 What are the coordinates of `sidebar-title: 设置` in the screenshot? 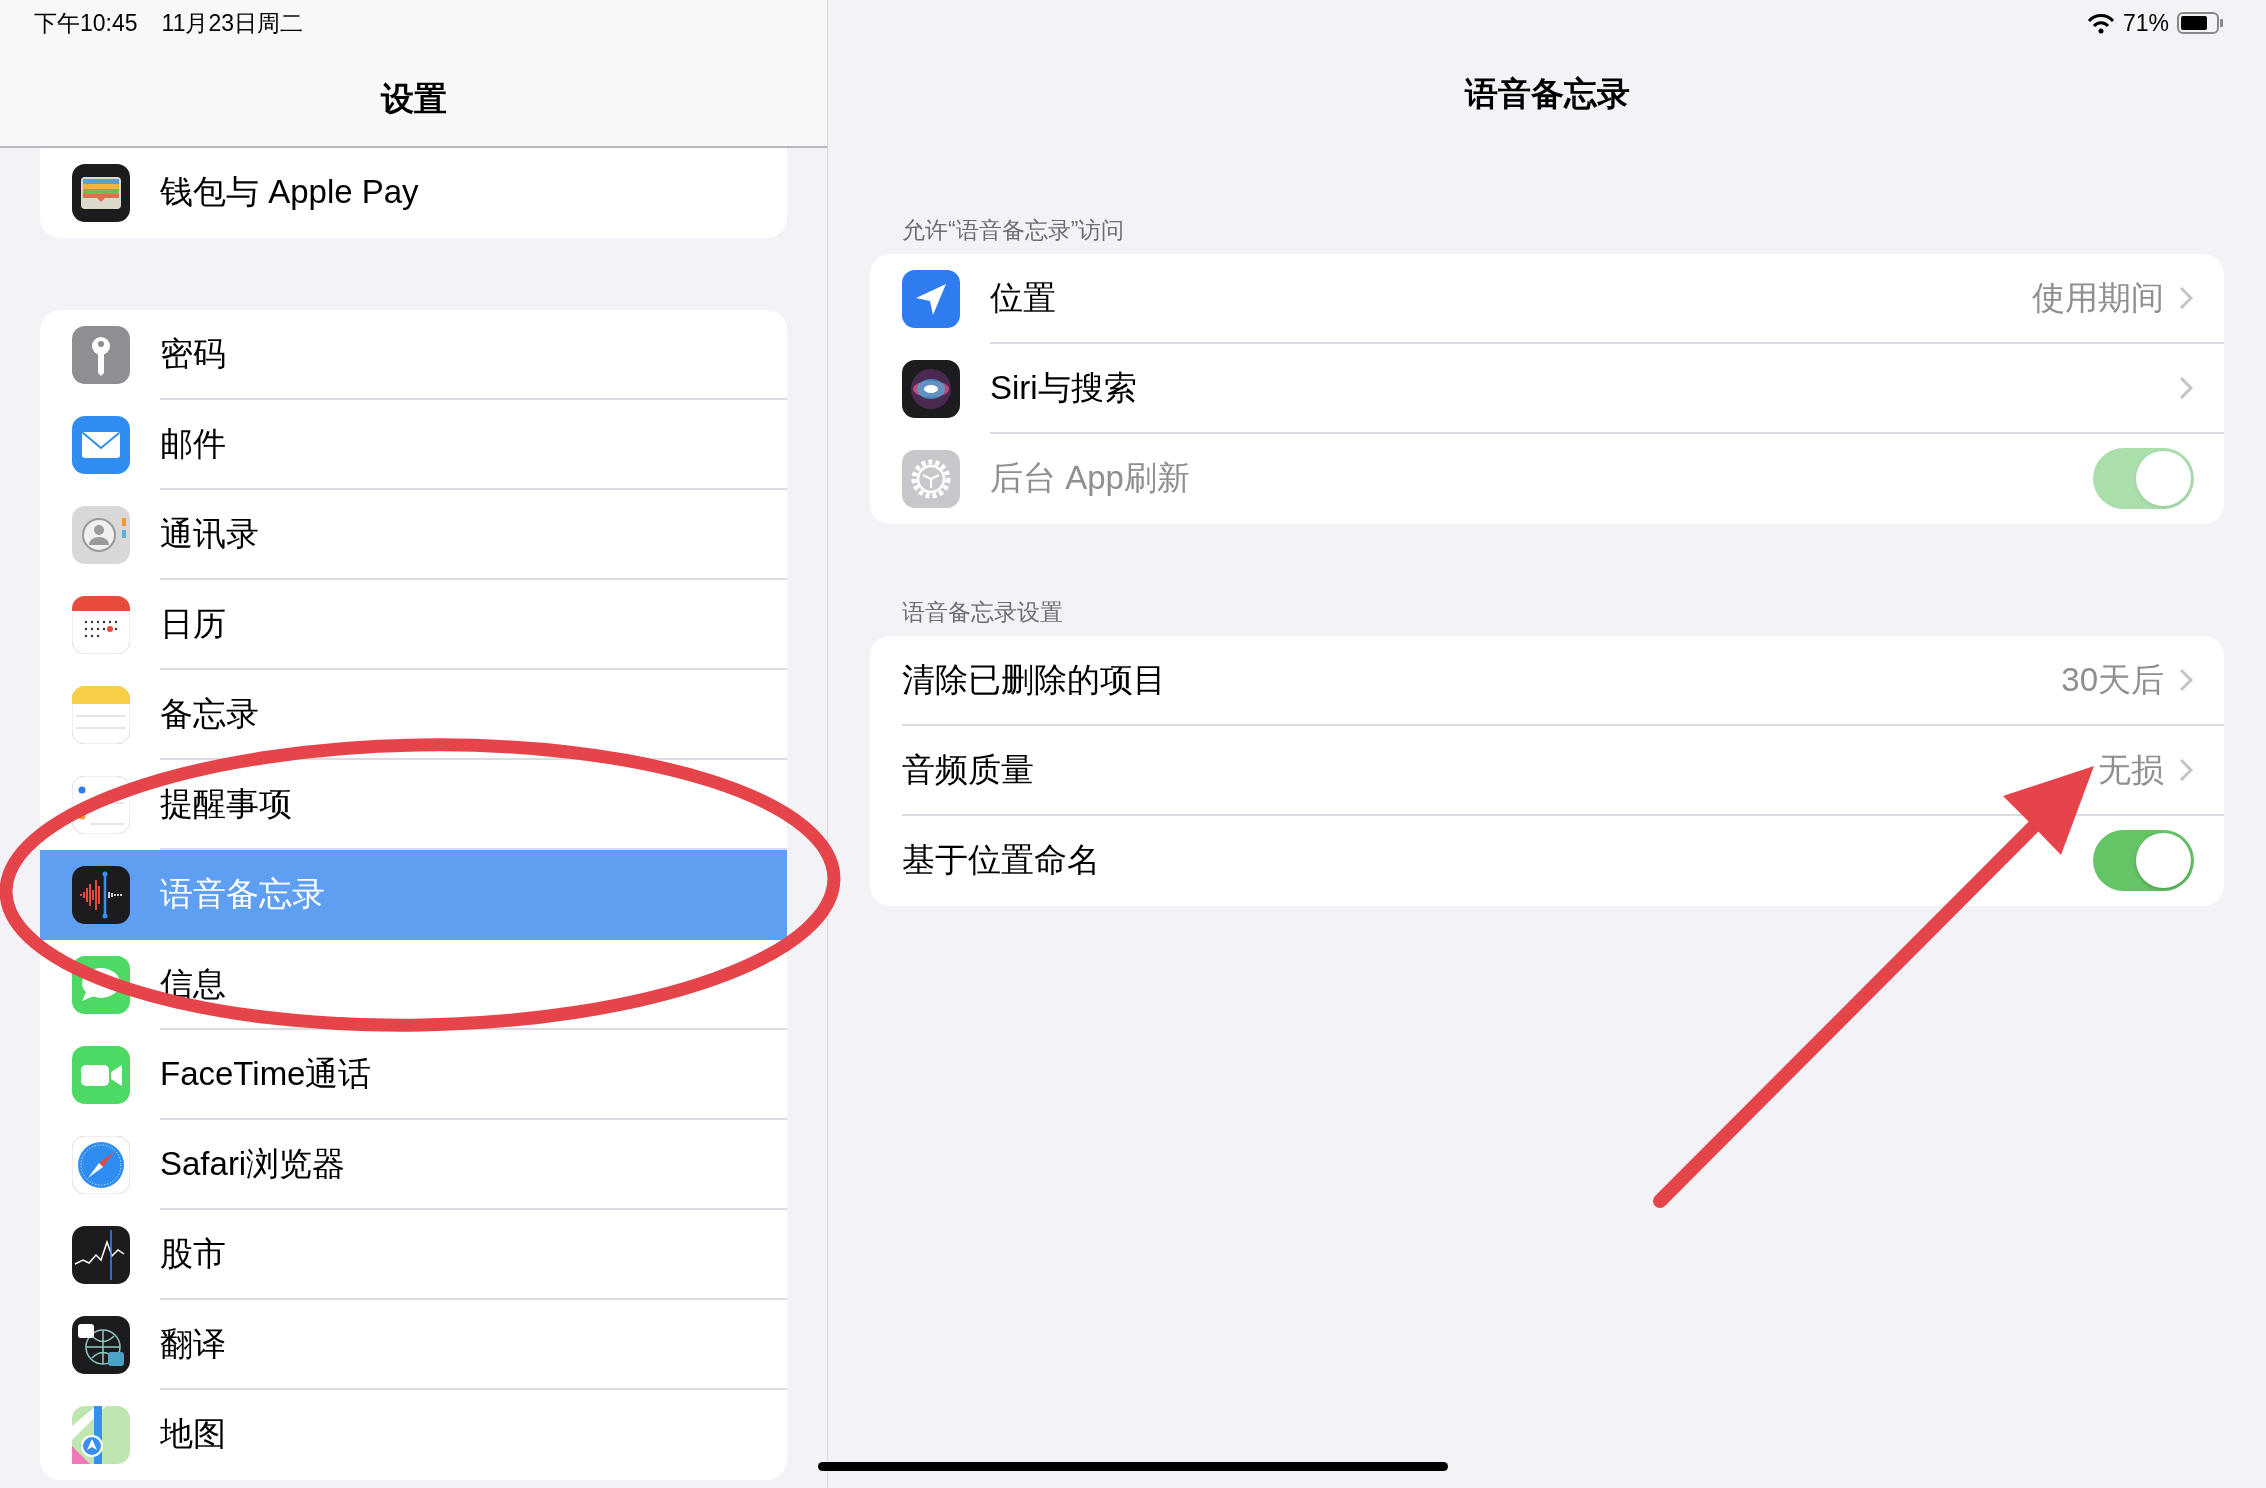 It's located at (413, 99).